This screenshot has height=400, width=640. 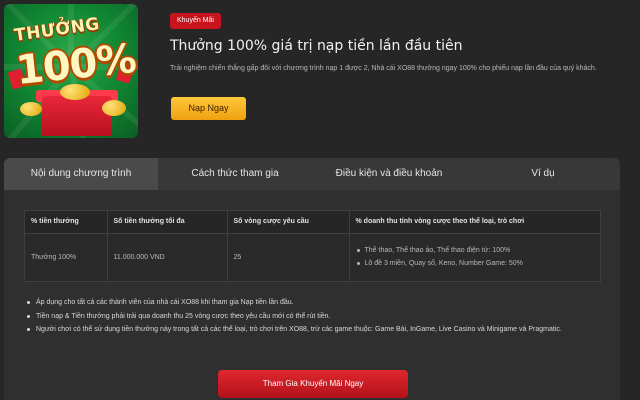 I want to click on promo-banner-image: THƯỞNG 100%, so click(x=71, y=71).